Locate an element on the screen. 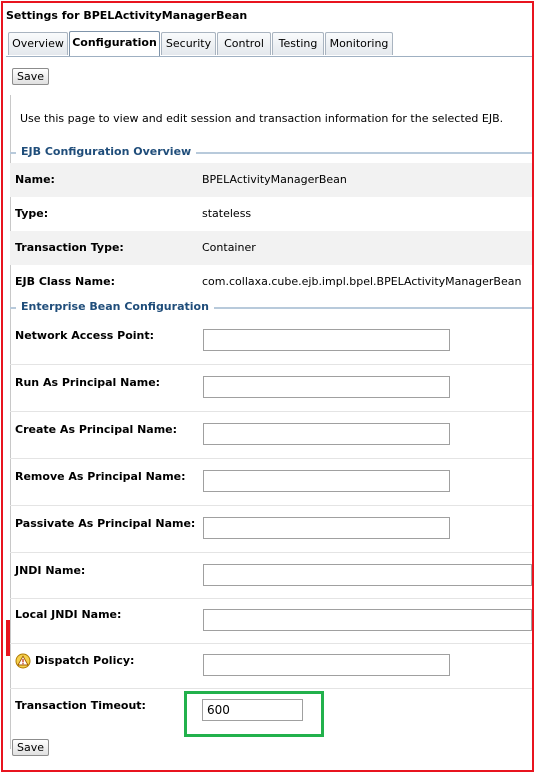 The image size is (535, 774). field-label: Network Access Point: is located at coordinates (85, 335).